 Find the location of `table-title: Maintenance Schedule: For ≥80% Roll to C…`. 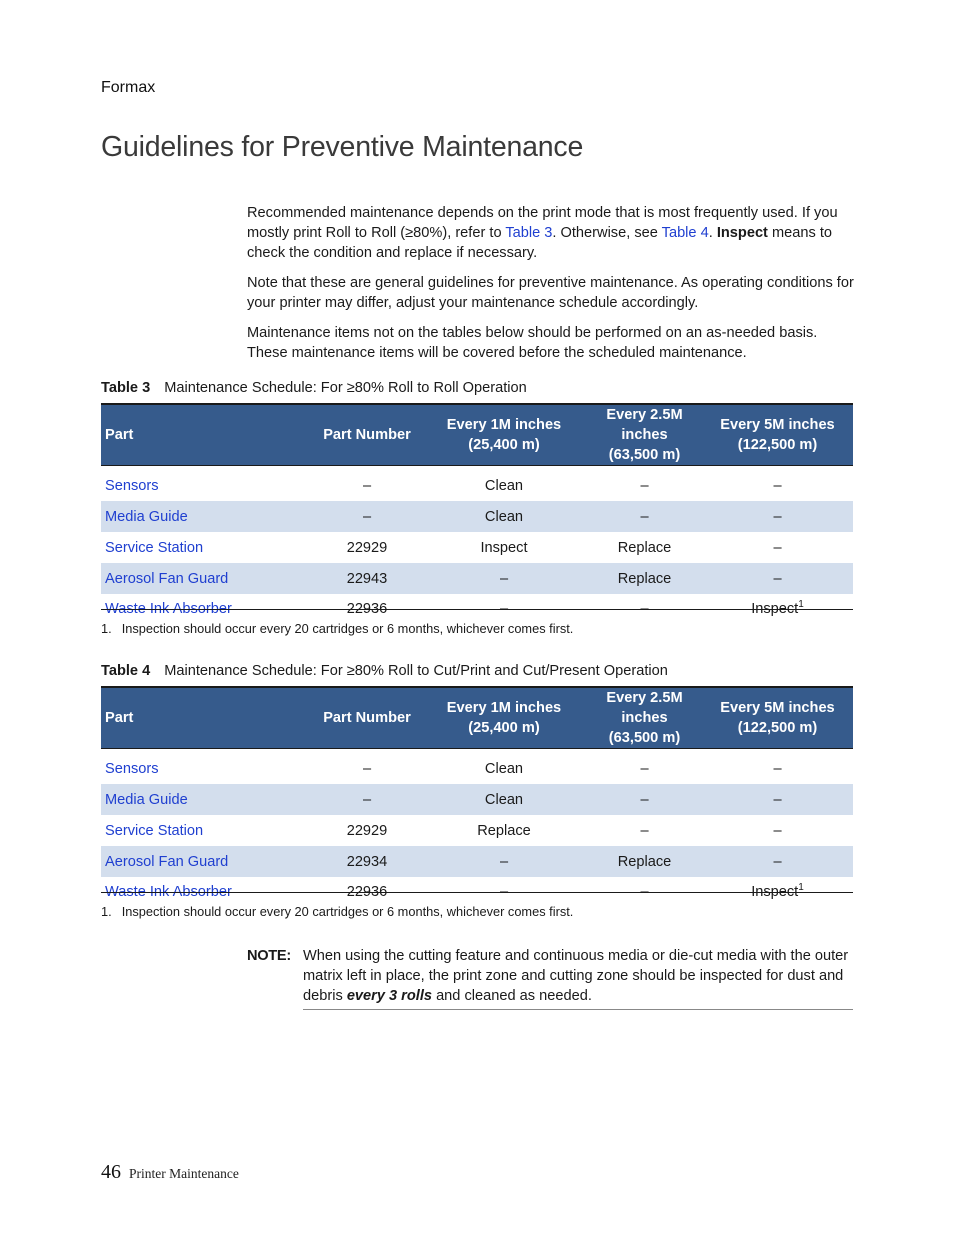

table-title: Maintenance Schedule: For ≥80% Roll to C… is located at coordinates (416, 671).